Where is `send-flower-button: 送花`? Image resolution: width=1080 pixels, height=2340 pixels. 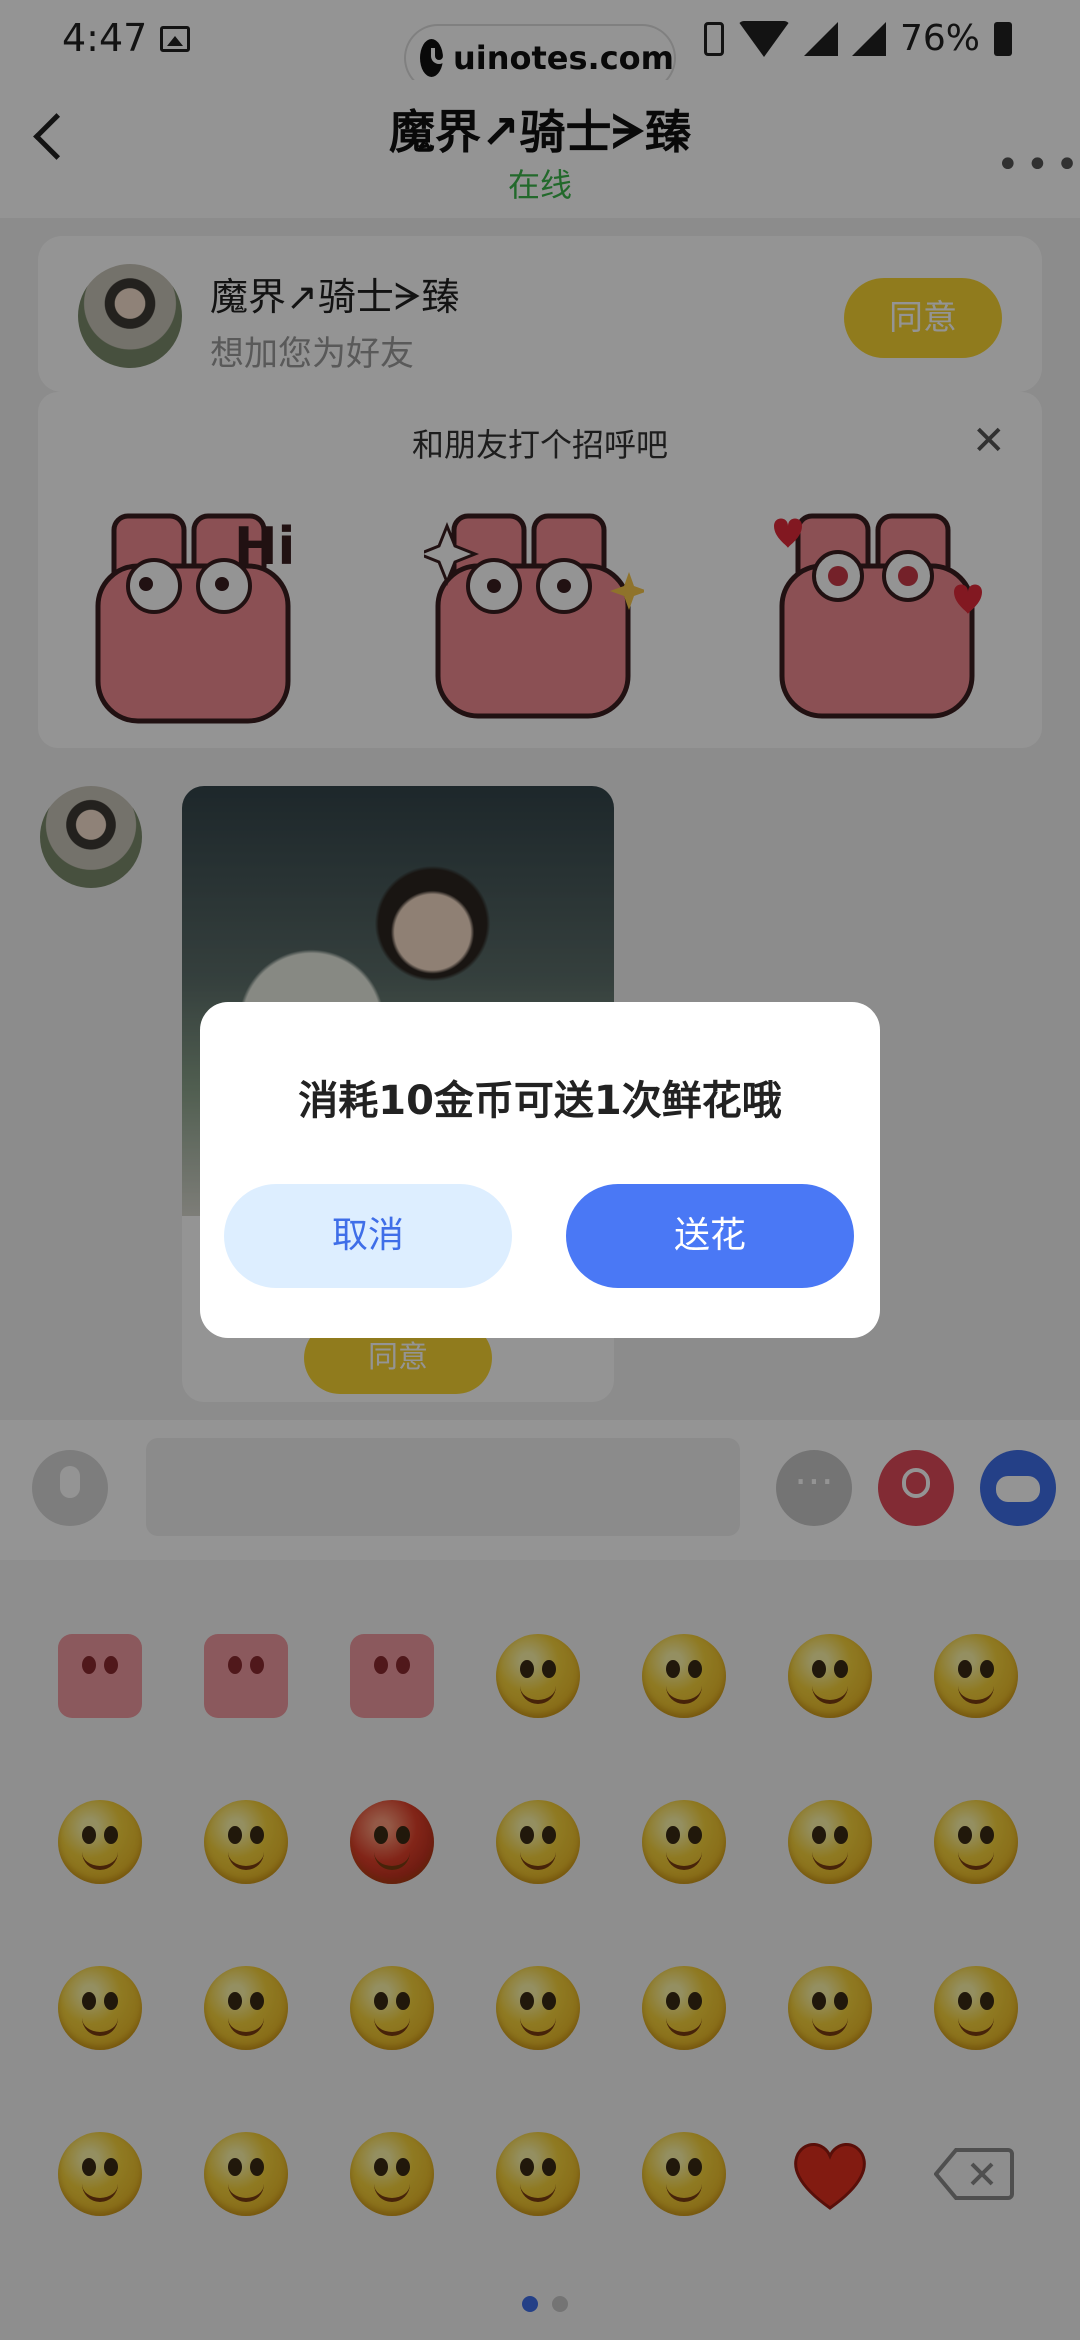 send-flower-button: 送花 is located at coordinates (710, 1236).